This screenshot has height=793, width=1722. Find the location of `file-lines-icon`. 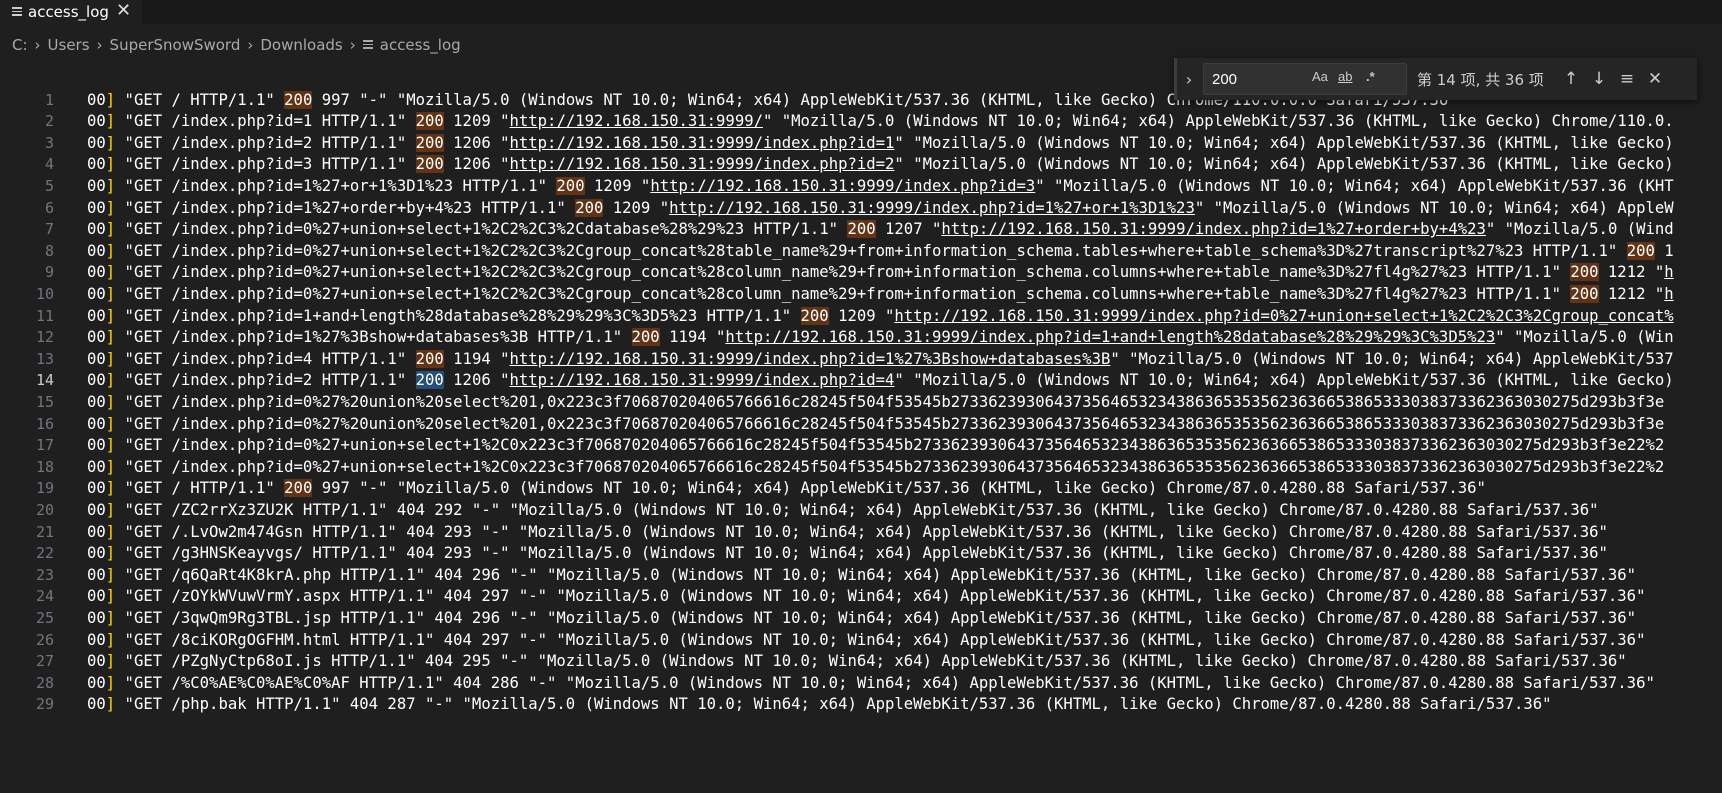

file-lines-icon is located at coordinates (17, 12).